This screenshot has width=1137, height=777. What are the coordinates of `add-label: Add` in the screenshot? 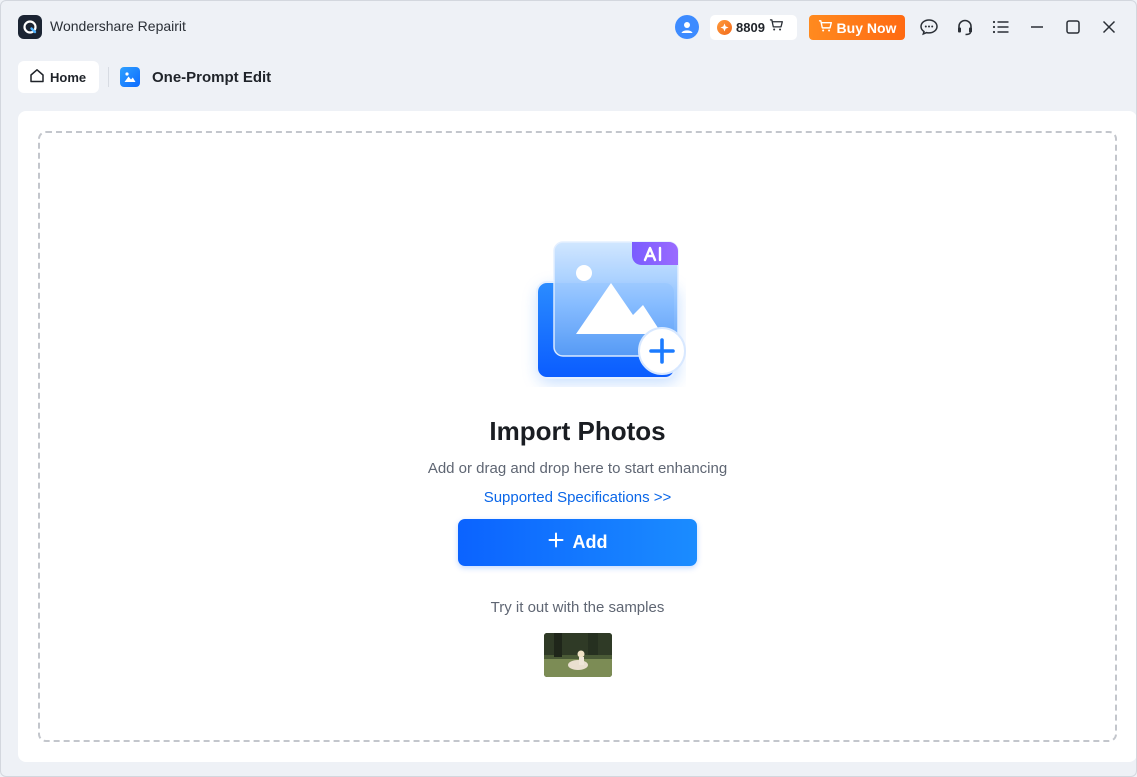 It's located at (590, 542).